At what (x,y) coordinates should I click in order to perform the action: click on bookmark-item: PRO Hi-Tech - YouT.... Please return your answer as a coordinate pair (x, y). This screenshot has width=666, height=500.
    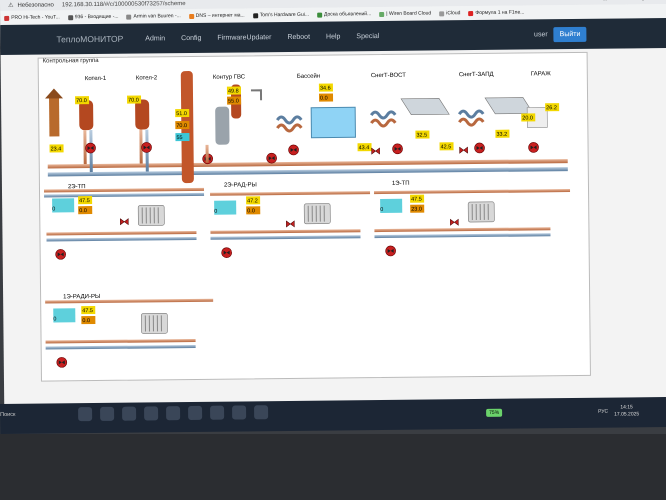
    Looking at the image, I should click on (32, 17).